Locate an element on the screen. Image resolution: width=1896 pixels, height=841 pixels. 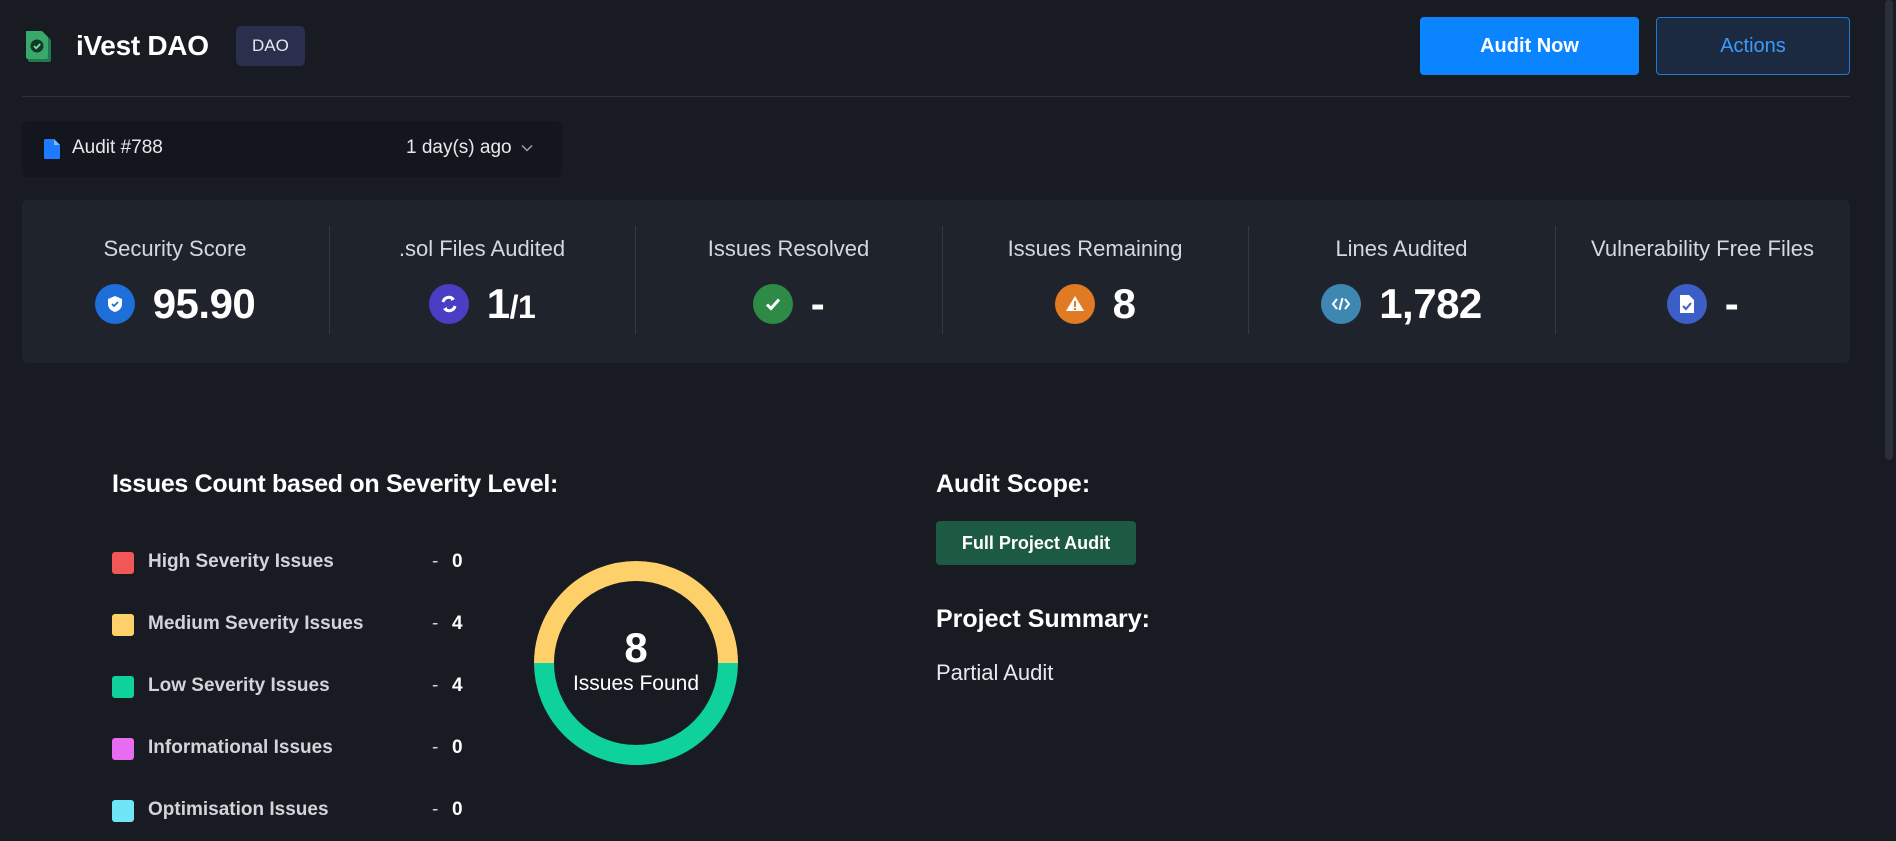
audit-time-label: 1 day(s) ago is located at coordinates (459, 147).